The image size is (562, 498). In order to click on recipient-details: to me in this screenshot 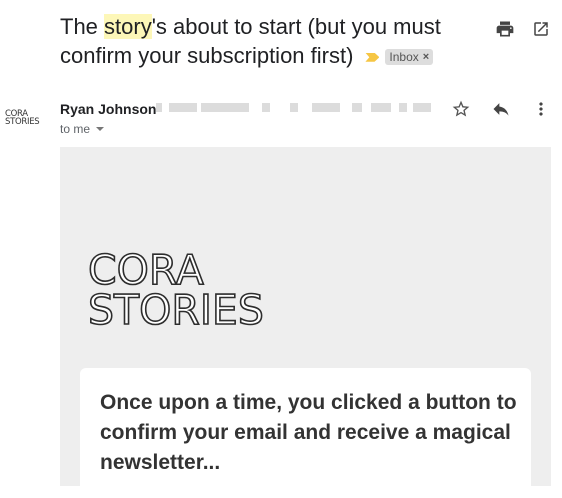, I will do `click(82, 129)`.